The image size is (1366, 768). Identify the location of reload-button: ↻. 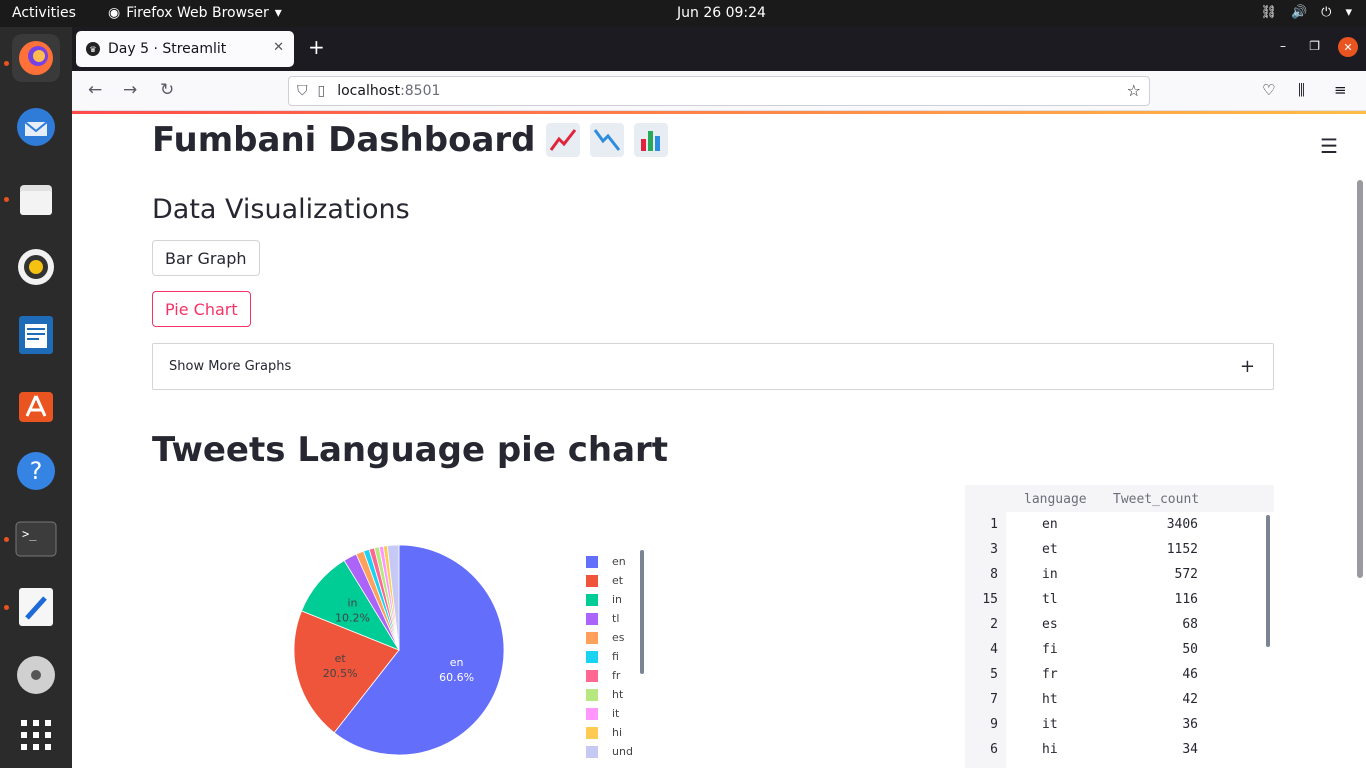
(167, 90).